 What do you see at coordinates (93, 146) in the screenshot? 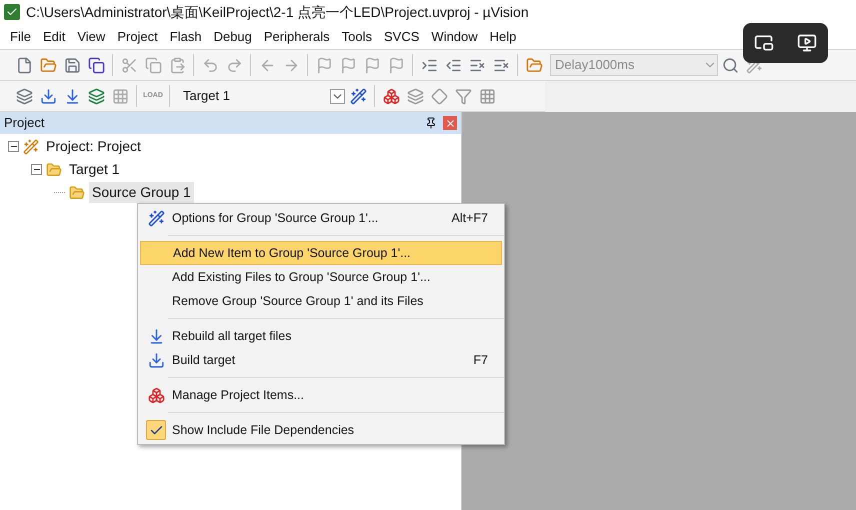
I see `tree-item: Project` at bounding box center [93, 146].